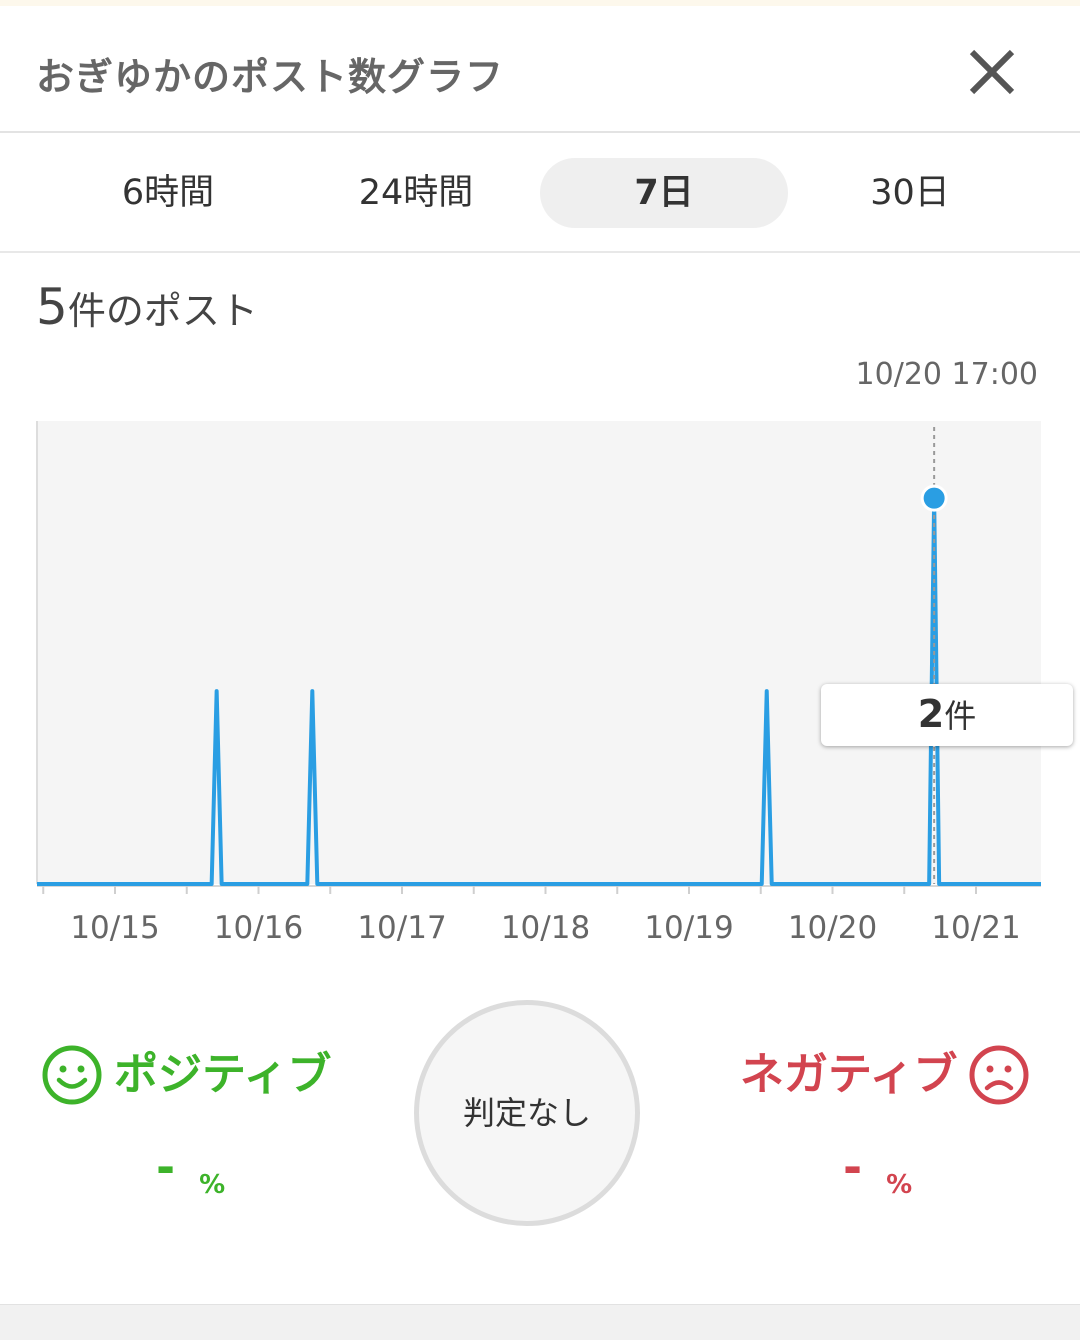  I want to click on dialog-title: おぎゆかのポスト数グラフ, so click(270, 77).